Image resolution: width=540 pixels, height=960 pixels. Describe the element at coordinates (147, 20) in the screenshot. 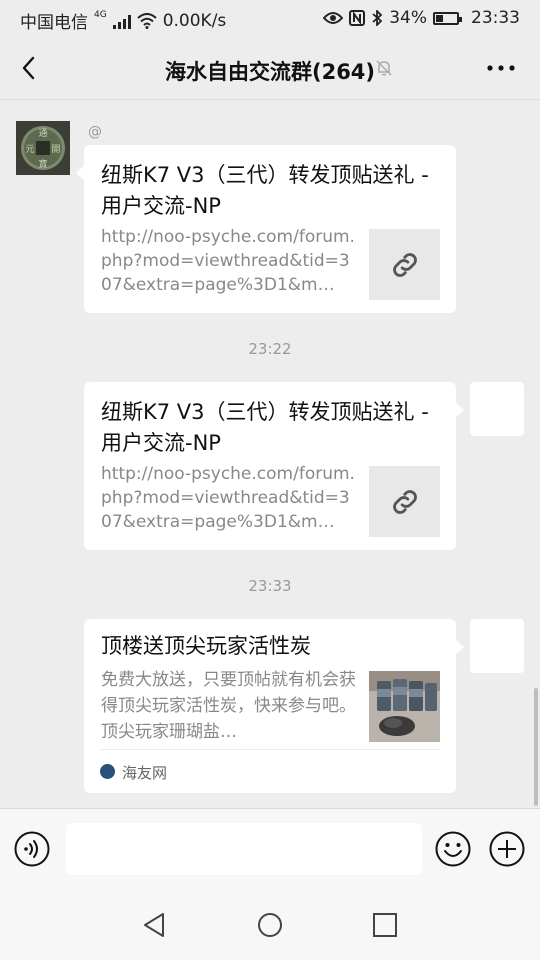

I see `wifi-icon` at that location.